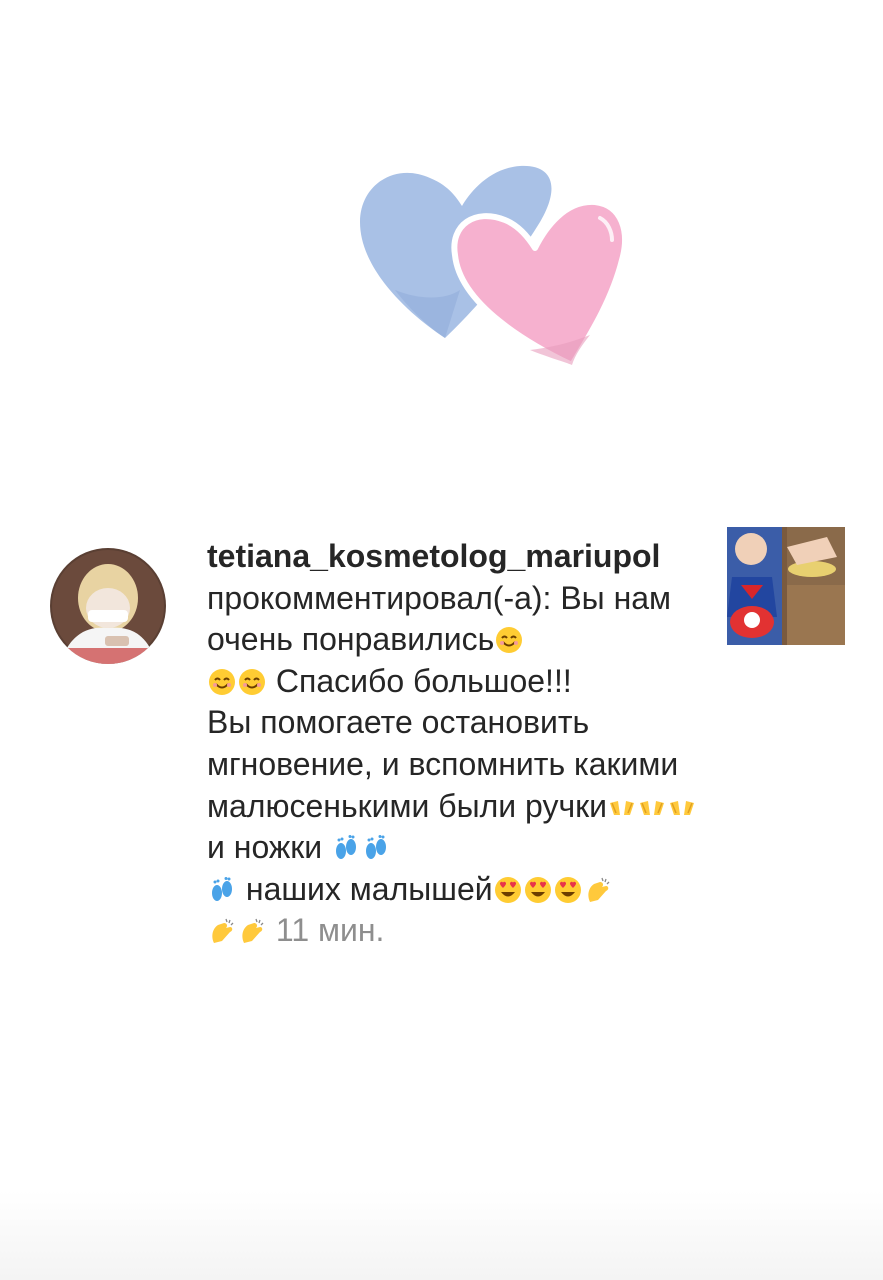  I want to click on comment-our-babies: наших малышей, so click(369, 888).